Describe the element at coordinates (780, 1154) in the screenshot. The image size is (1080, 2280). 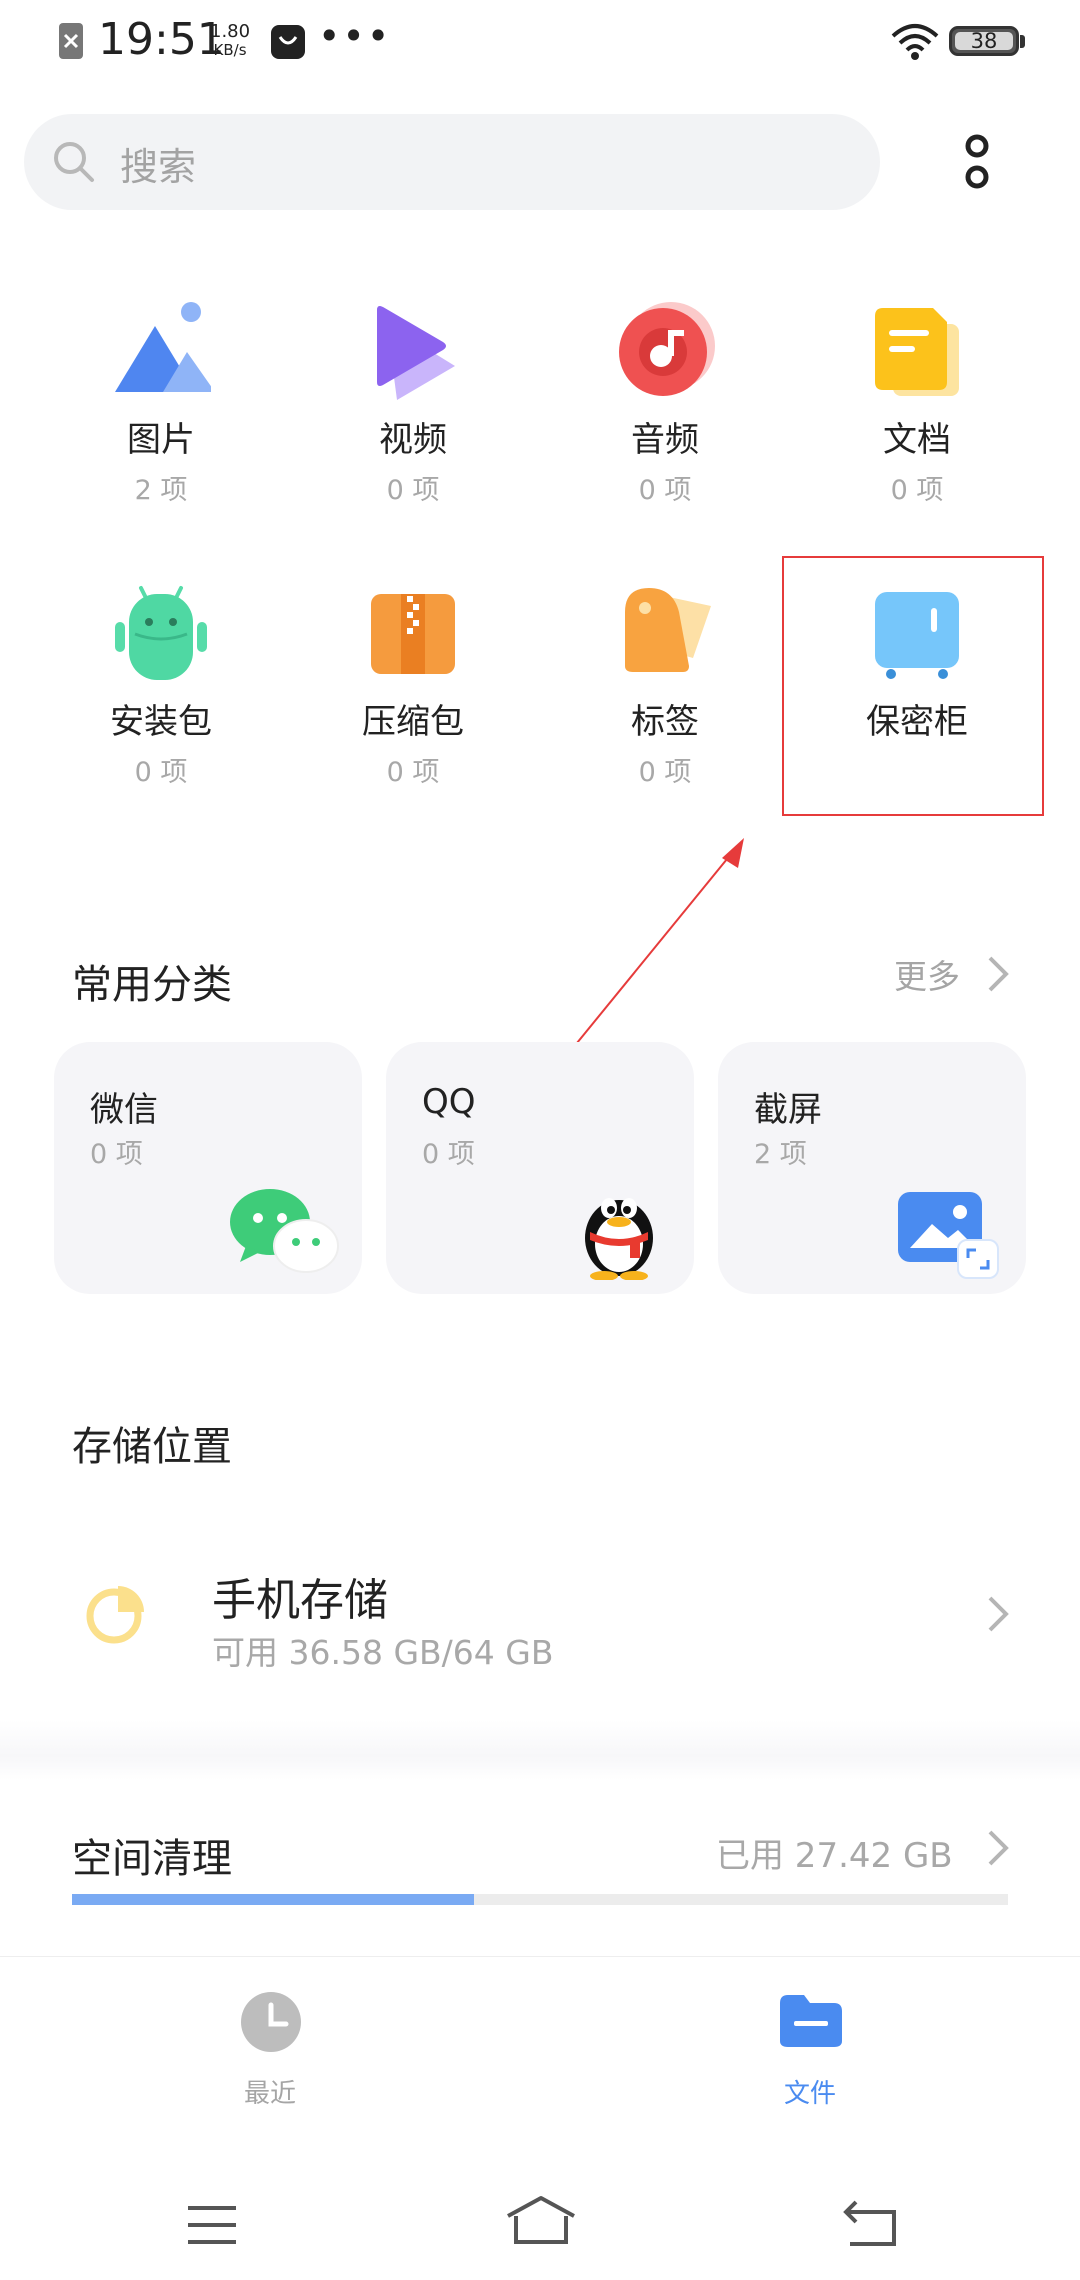
I see `card-count: 2 项` at that location.